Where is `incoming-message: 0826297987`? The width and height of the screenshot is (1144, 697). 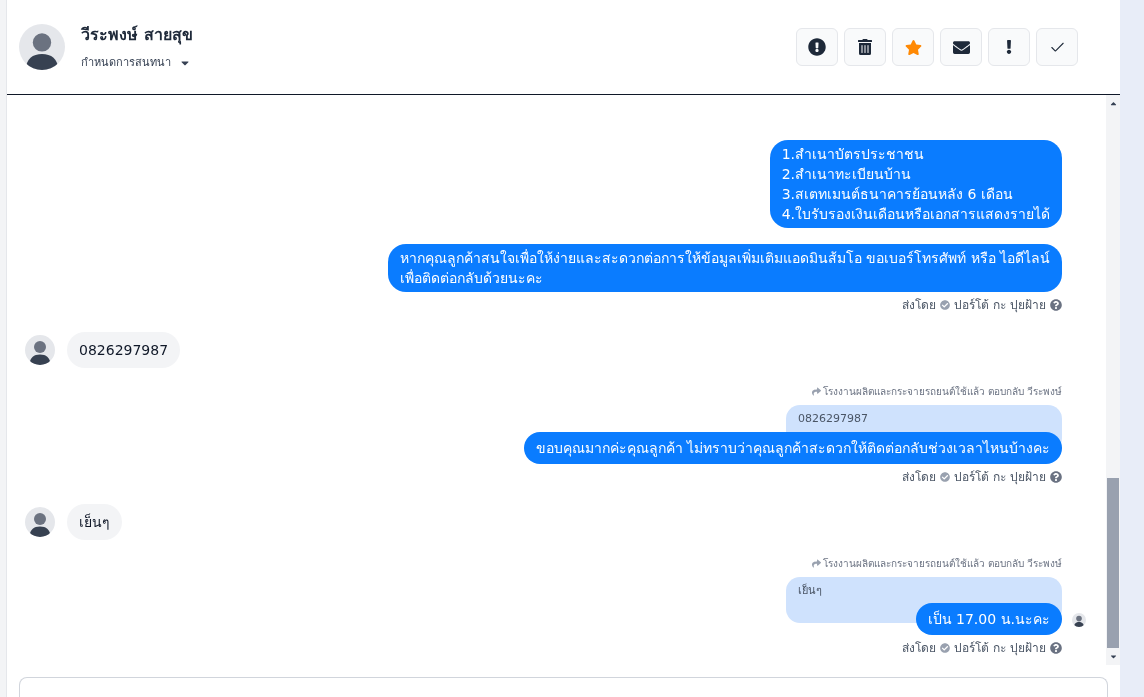
incoming-message: 0826297987 is located at coordinates (124, 350).